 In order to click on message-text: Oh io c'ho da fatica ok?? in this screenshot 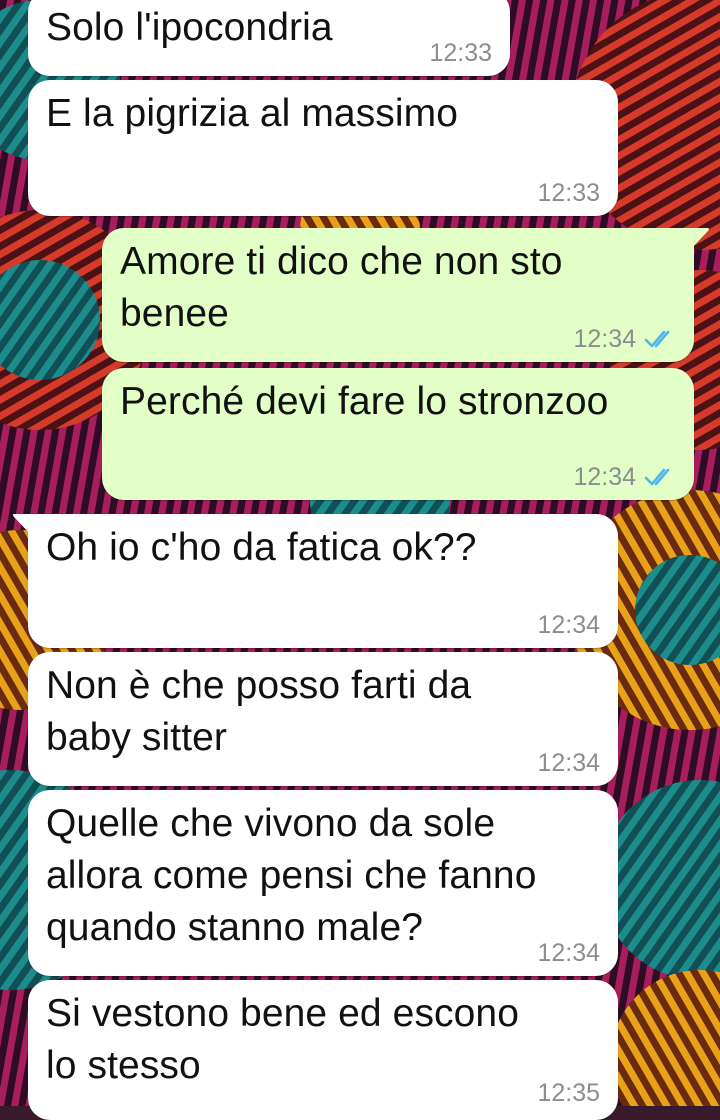, I will do `click(261, 547)`.